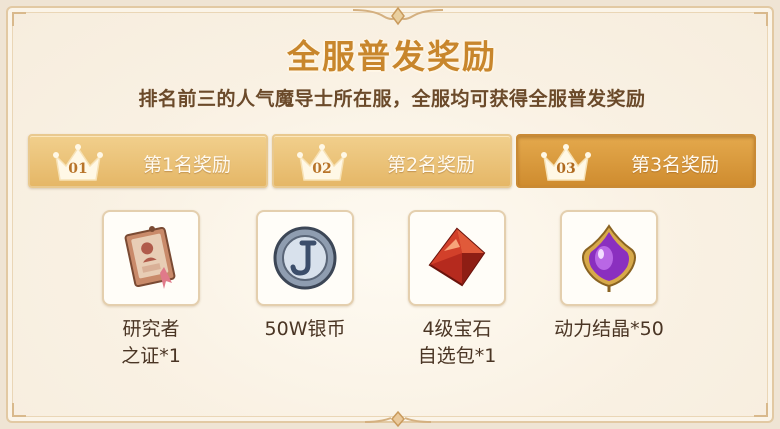  Describe the element at coordinates (398, 419) in the screenshot. I see `bottom-ornament-icon` at that location.